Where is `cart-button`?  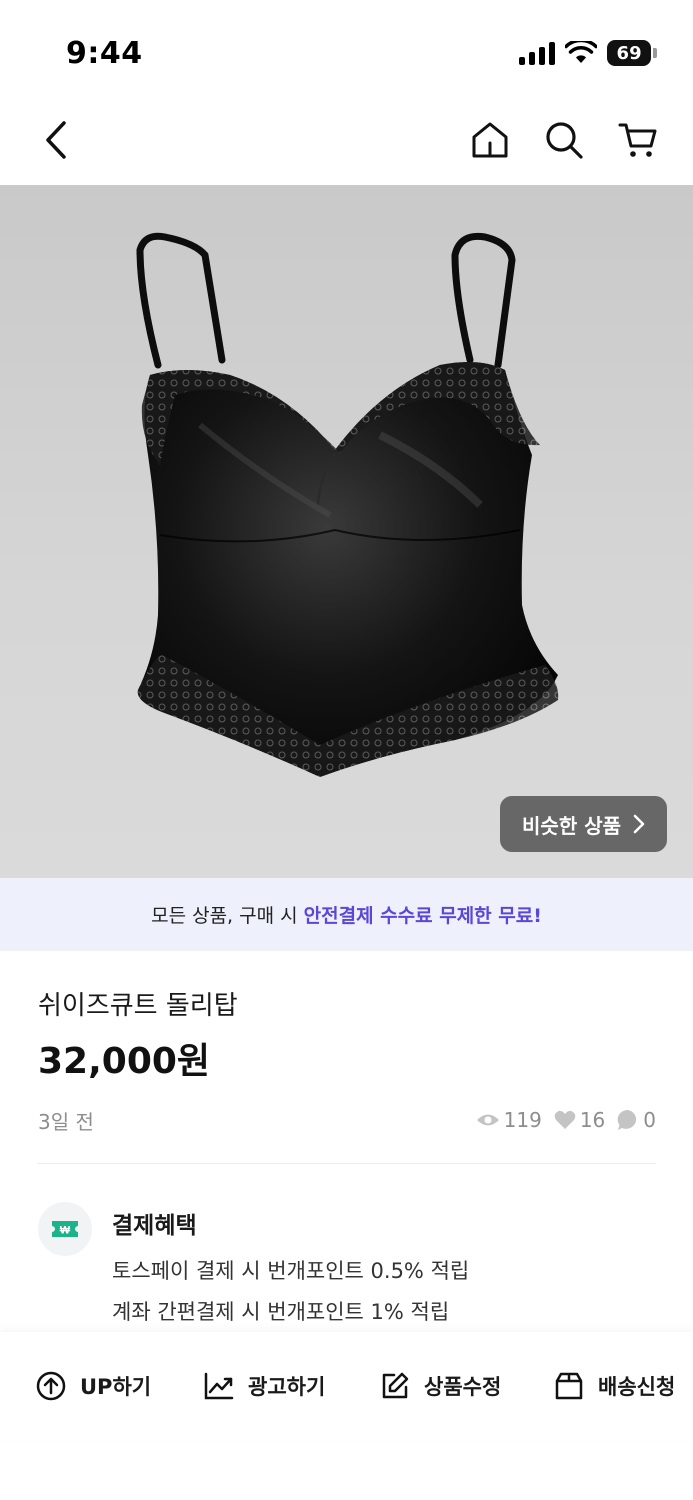 cart-button is located at coordinates (638, 140).